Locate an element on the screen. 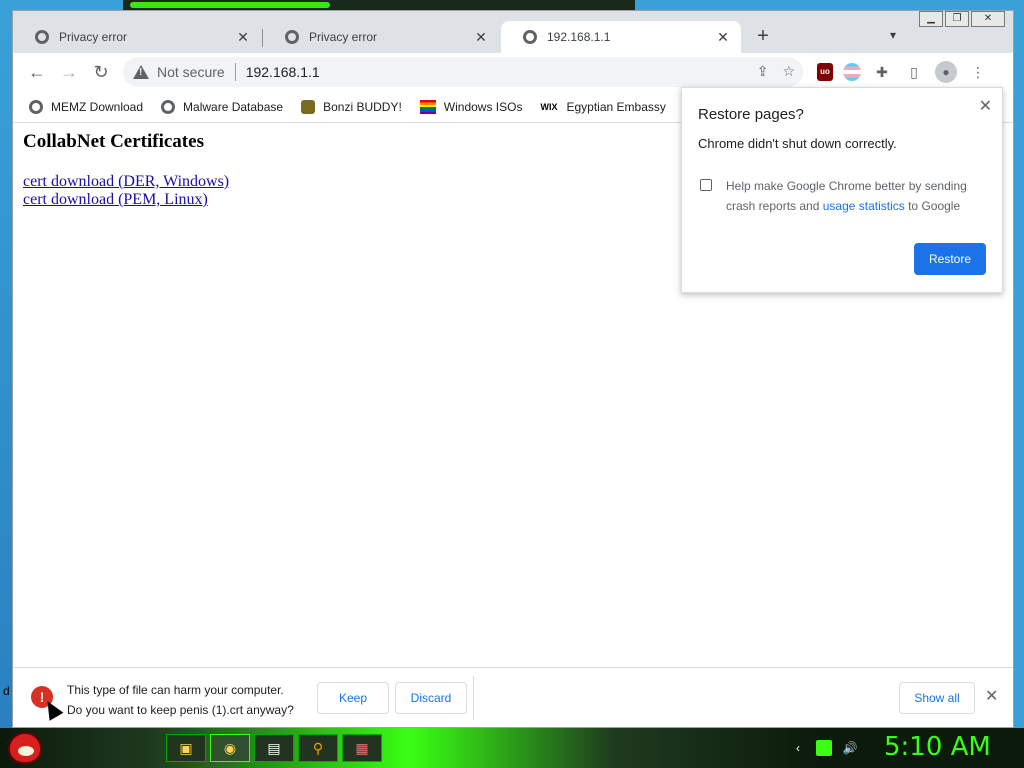 Image resolution: width=1024 pixels, height=768 pixels. bookmark-bonzi-buddy: Bonzi BUDDY! is located at coordinates (351, 106).